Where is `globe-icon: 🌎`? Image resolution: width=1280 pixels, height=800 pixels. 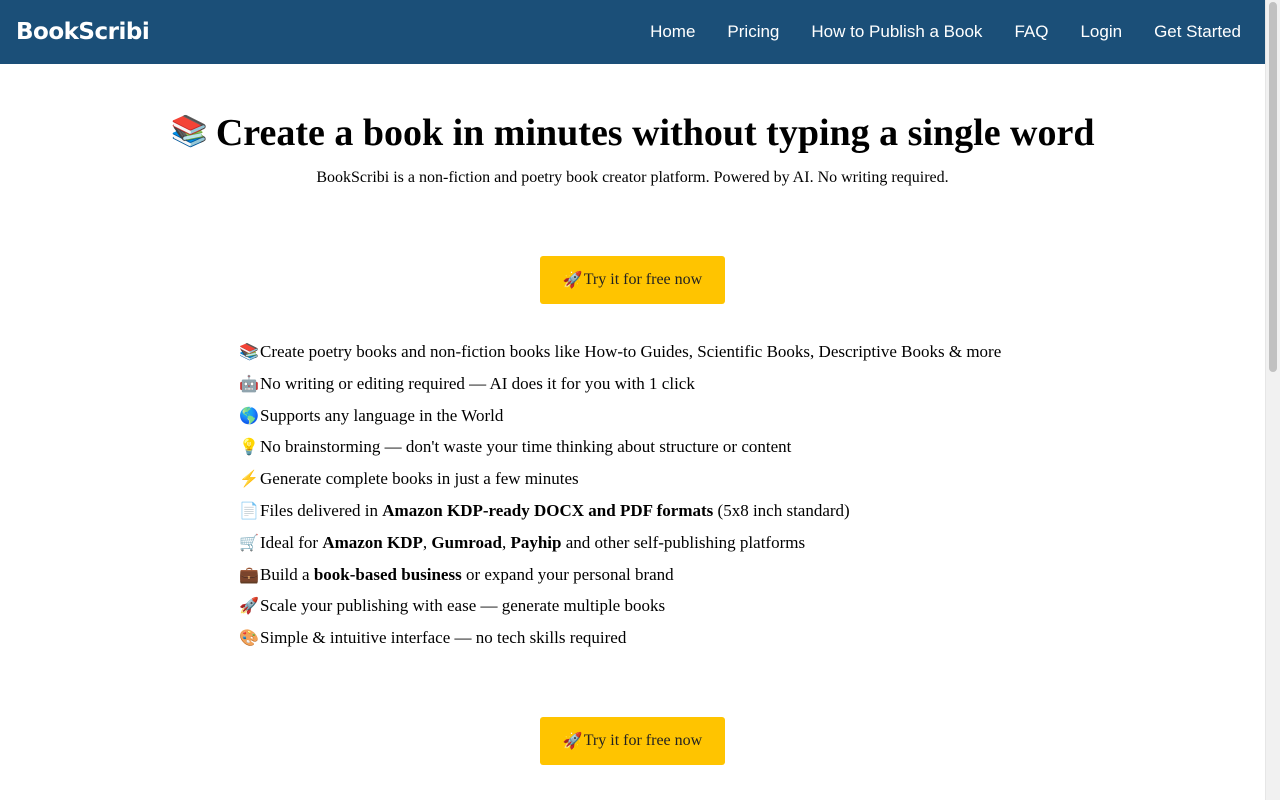 globe-icon: 🌎 is located at coordinates (249, 416).